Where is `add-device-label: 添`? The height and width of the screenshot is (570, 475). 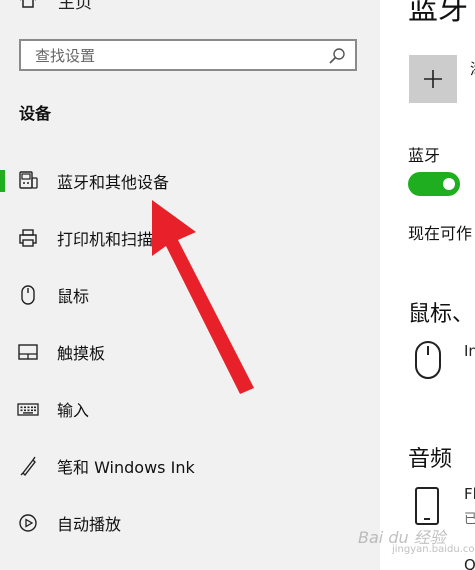 add-device-label: 添 is located at coordinates (472, 68).